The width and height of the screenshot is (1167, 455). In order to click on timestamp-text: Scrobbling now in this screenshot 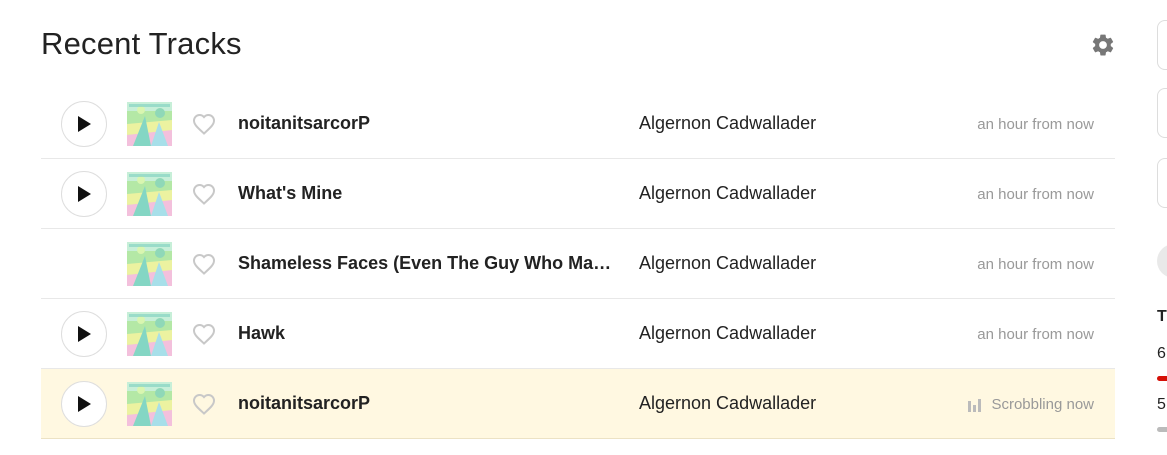, I will do `click(1042, 404)`.